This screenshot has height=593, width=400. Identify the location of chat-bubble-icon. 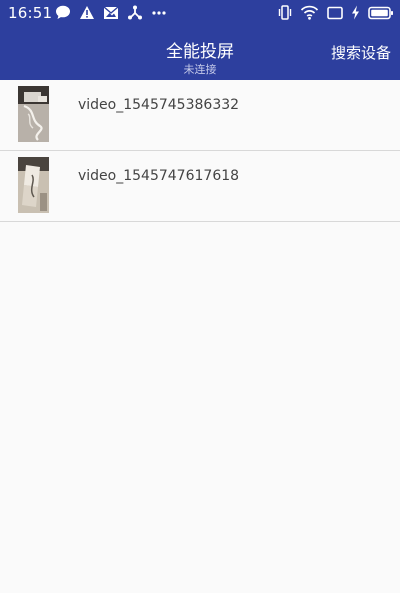
(63, 12).